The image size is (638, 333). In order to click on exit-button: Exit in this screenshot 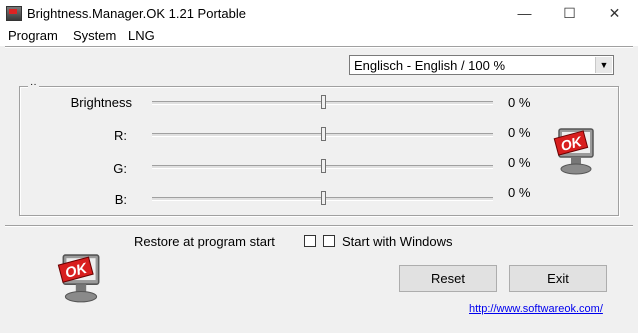, I will do `click(558, 278)`.